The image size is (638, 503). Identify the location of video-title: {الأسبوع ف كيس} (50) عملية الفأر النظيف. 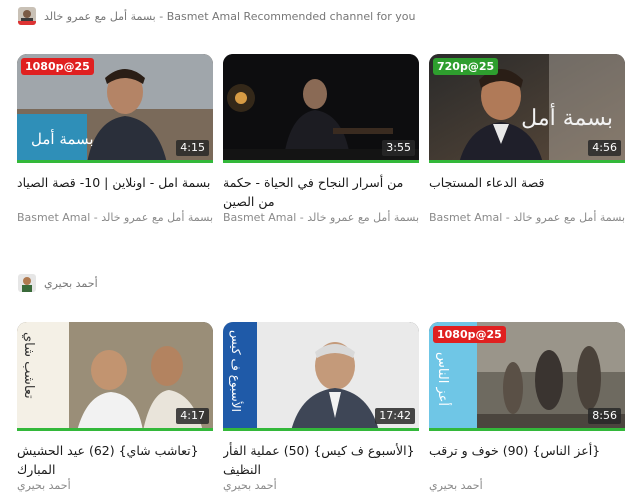
(321, 460).